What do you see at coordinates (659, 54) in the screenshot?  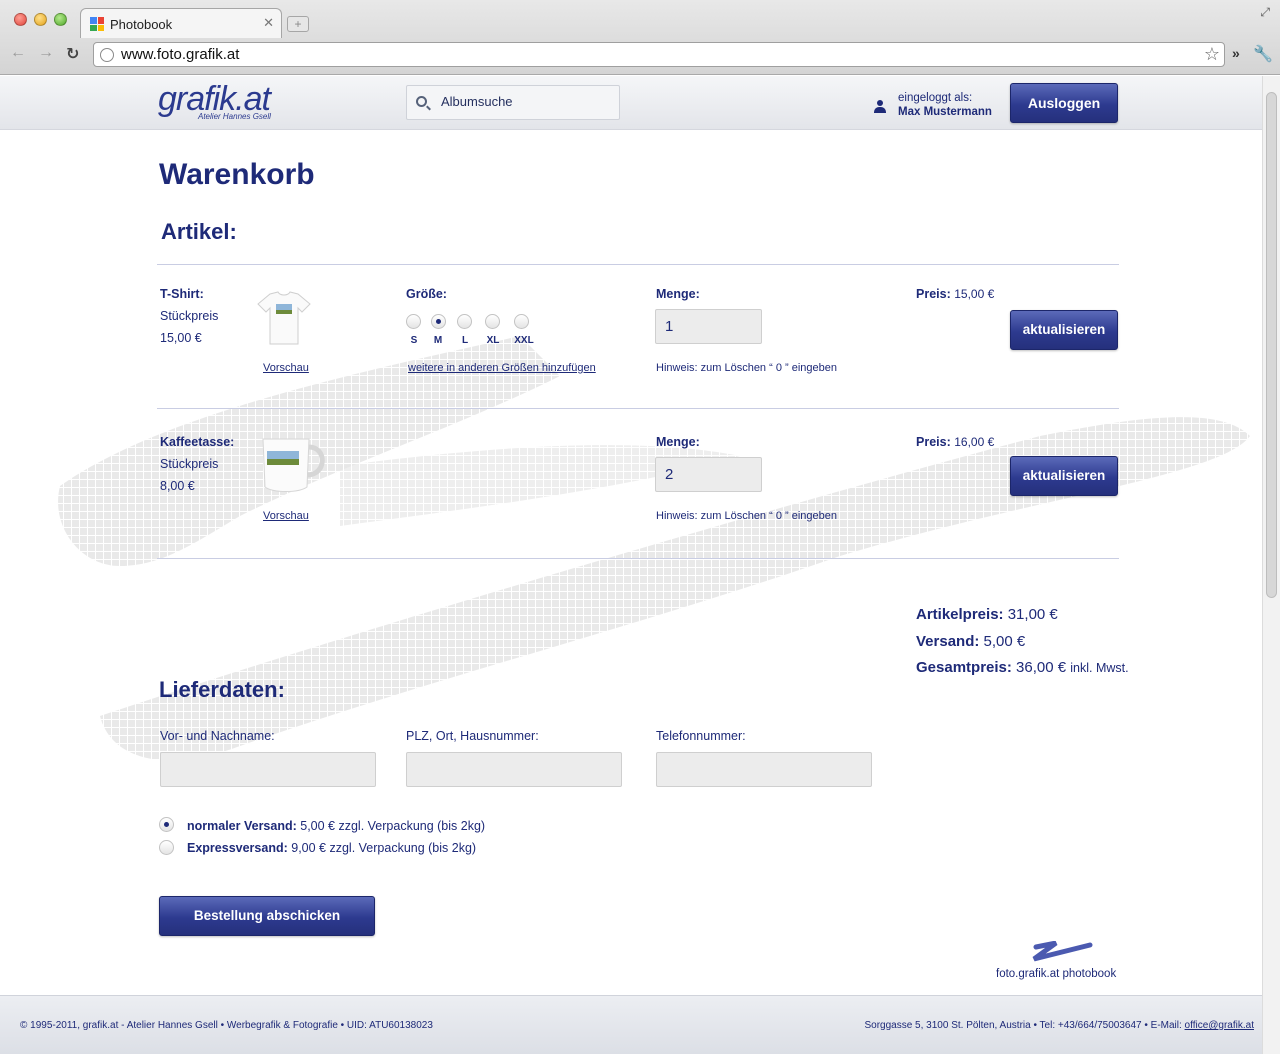 I see `address-bar: www.foto.grafik.at ☆` at bounding box center [659, 54].